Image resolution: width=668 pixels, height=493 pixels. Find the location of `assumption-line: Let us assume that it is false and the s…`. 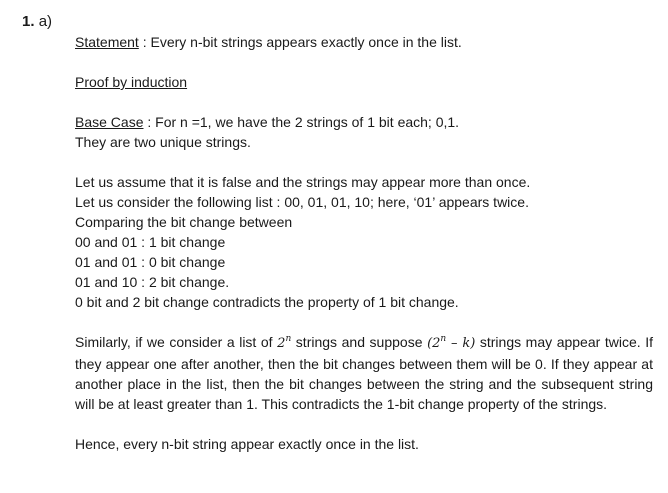

assumption-line: Let us assume that it is false and the s… is located at coordinates (303, 182).